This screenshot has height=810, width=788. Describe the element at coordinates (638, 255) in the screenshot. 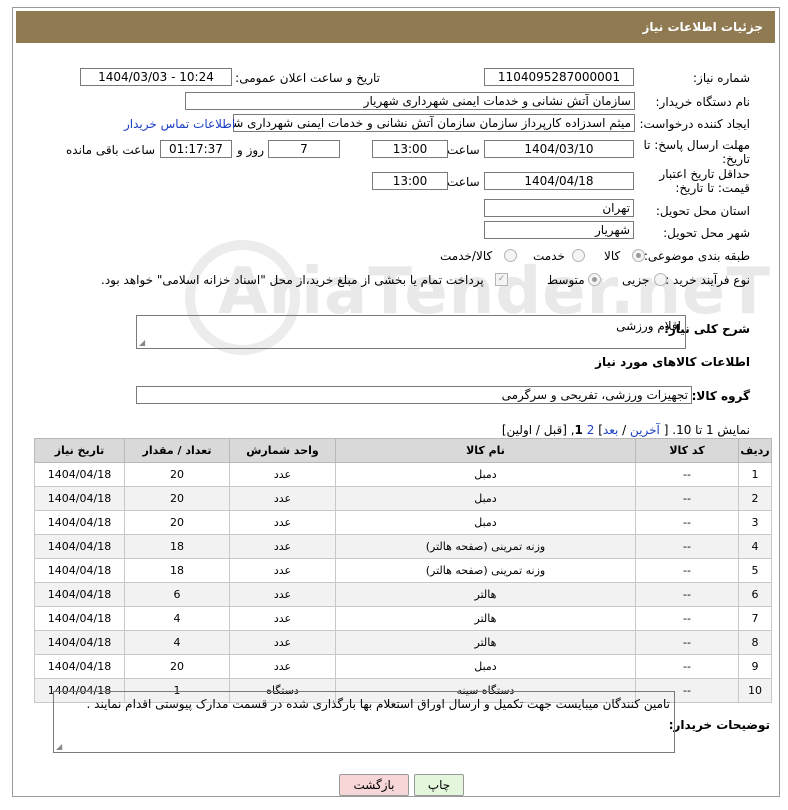

I see `category-radio-goods` at that location.